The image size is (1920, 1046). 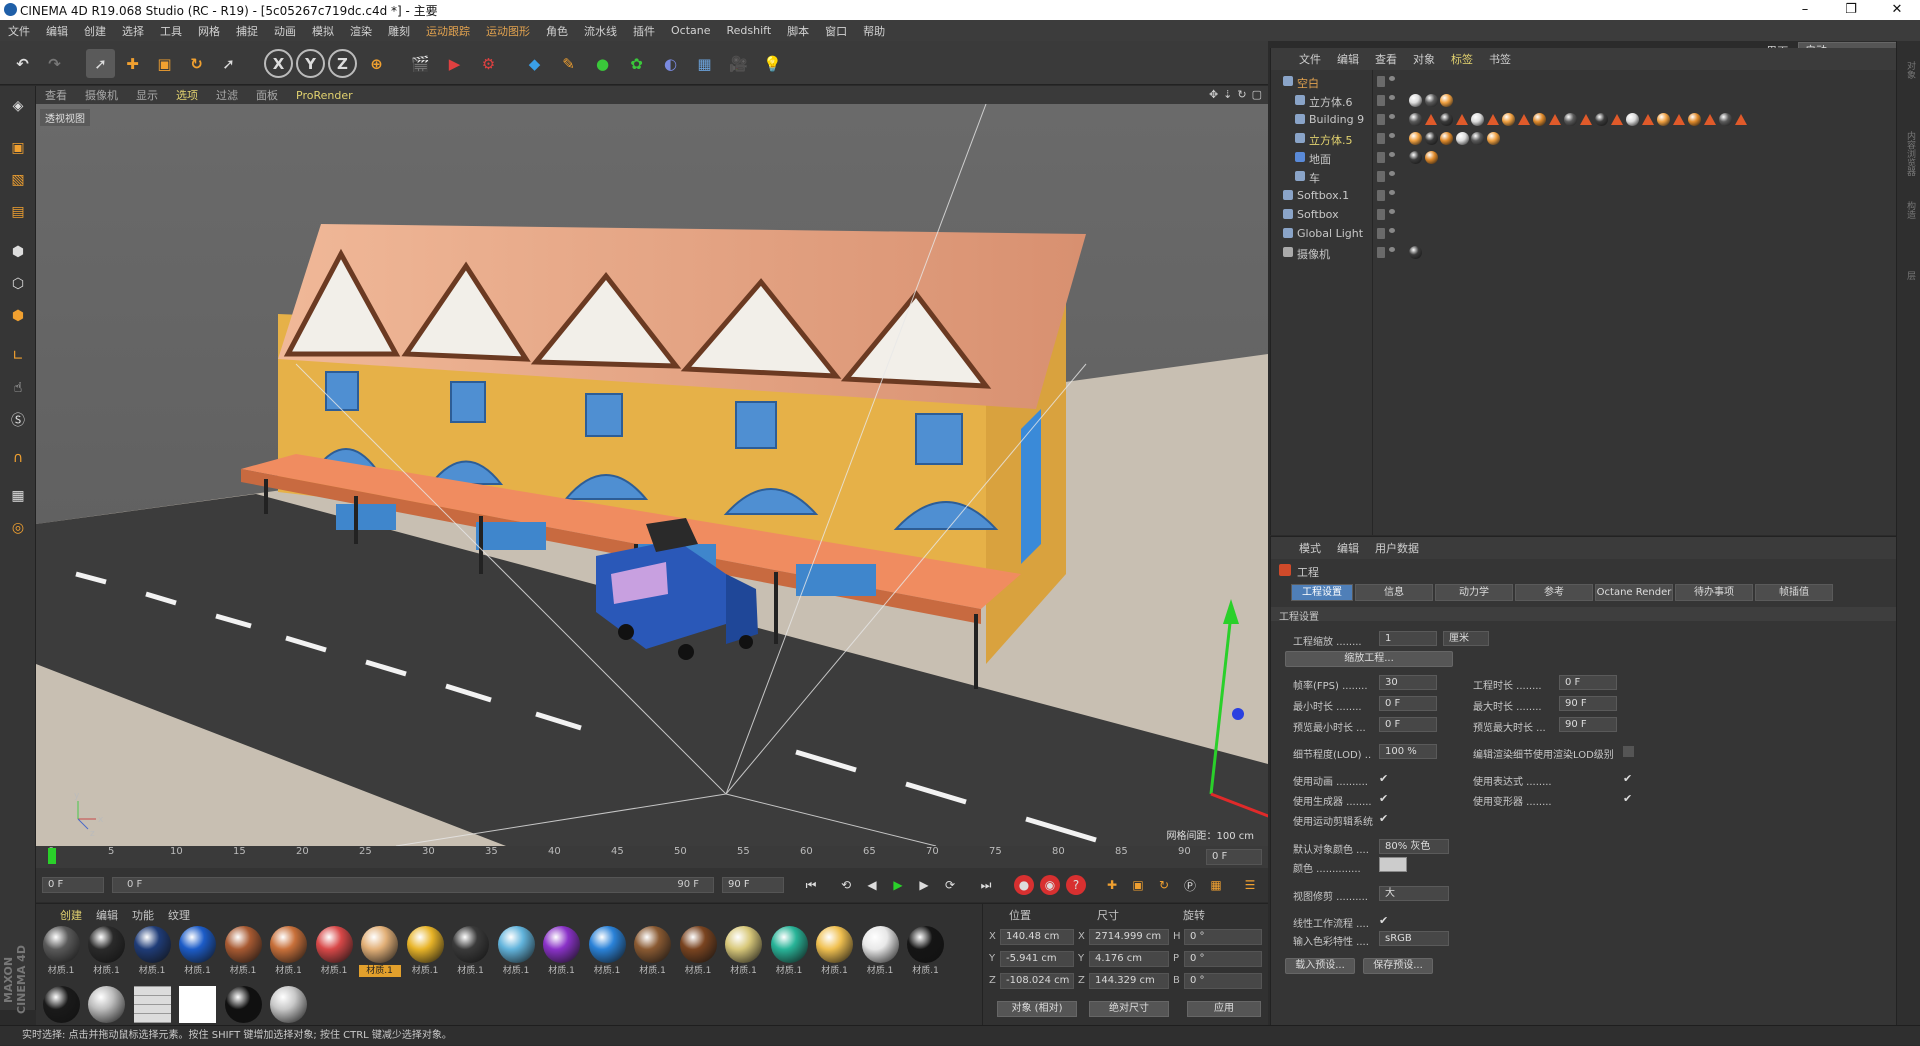 I want to click on menu-mograph: 运动图形, so click(x=508, y=31).